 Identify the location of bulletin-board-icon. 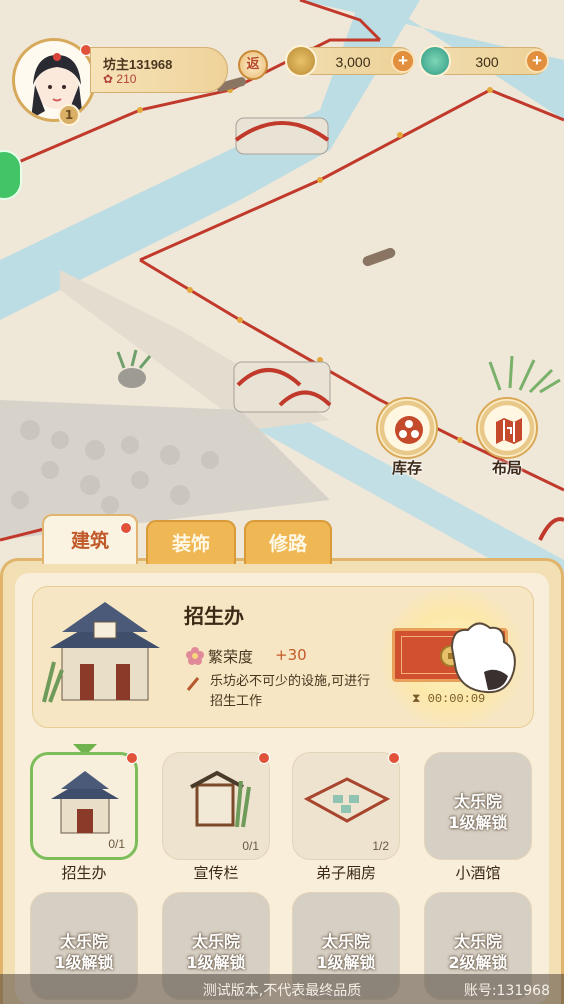
(220, 799).